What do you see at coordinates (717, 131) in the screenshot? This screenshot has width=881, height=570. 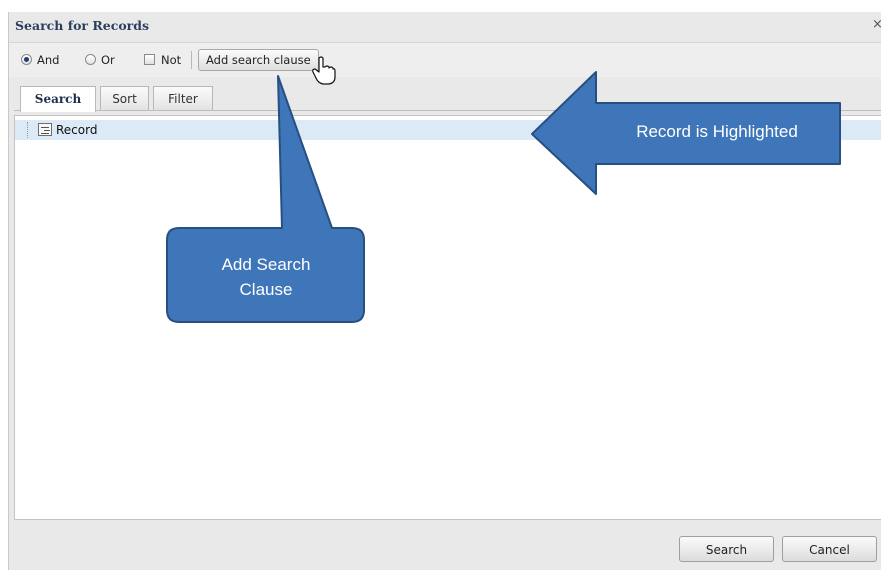 I see `record-callout-text: Record is Highlighted` at bounding box center [717, 131].